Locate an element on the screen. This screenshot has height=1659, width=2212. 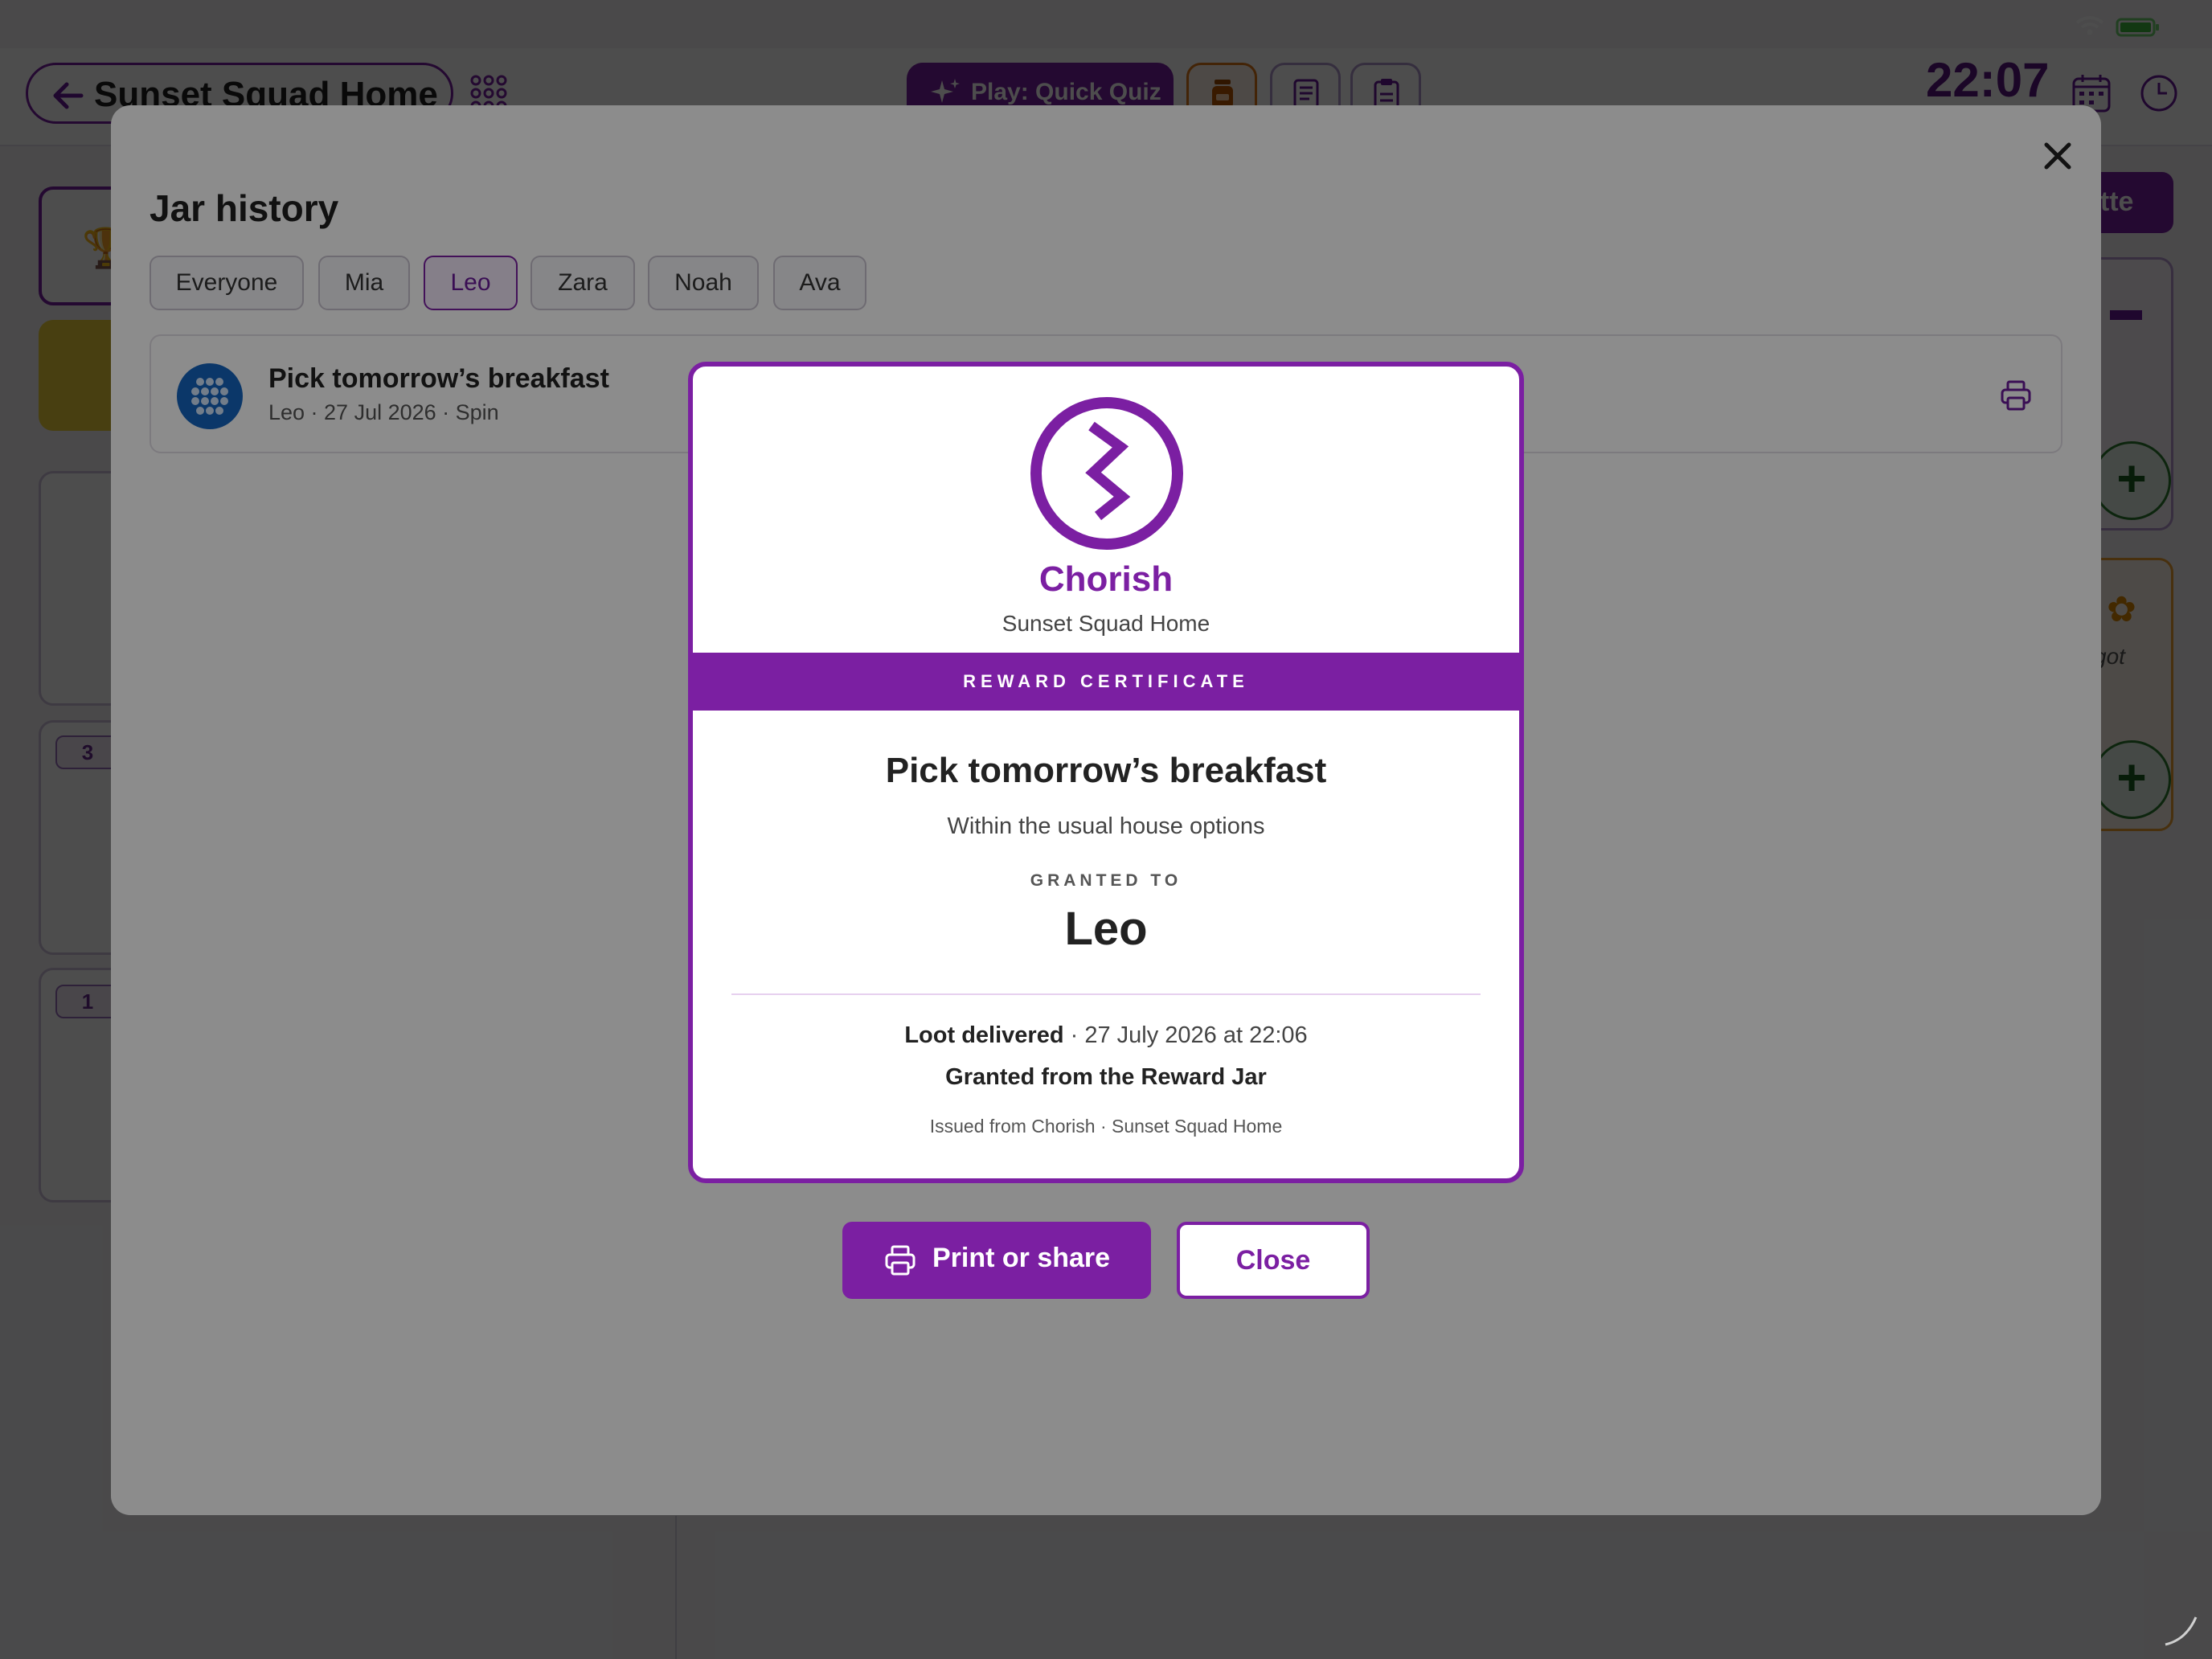
loot-label: Loot delivered is located at coordinates (984, 1035).